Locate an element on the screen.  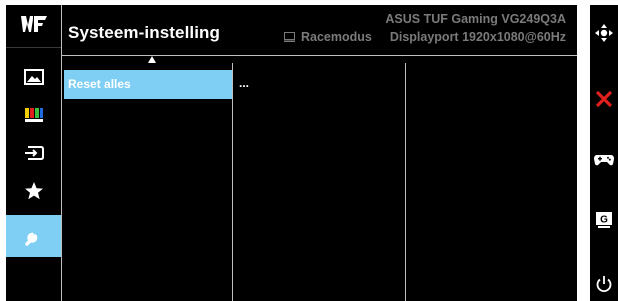
close-icon is located at coordinates (604, 99).